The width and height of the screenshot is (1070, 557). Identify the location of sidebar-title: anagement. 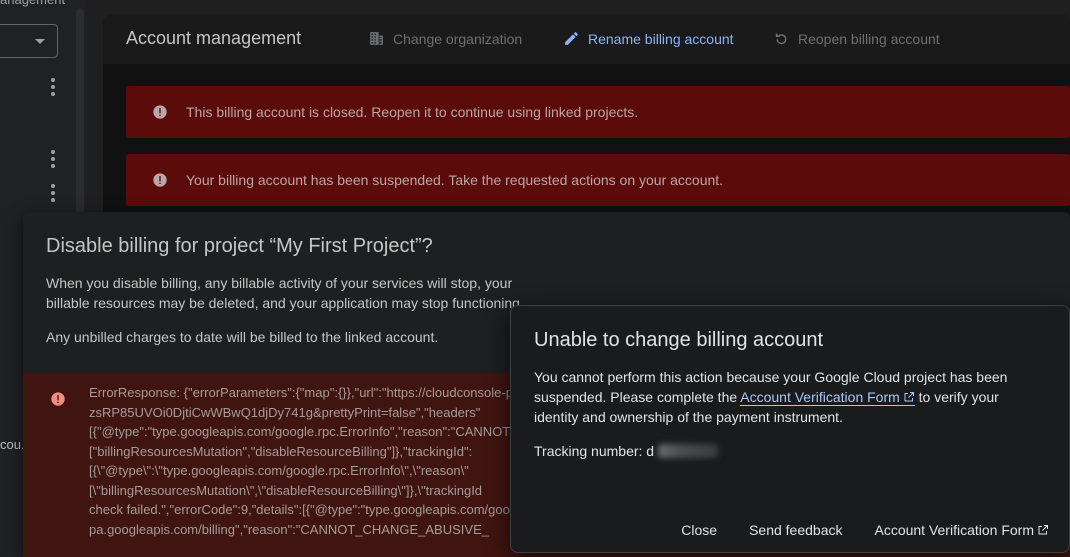
(32, 3).